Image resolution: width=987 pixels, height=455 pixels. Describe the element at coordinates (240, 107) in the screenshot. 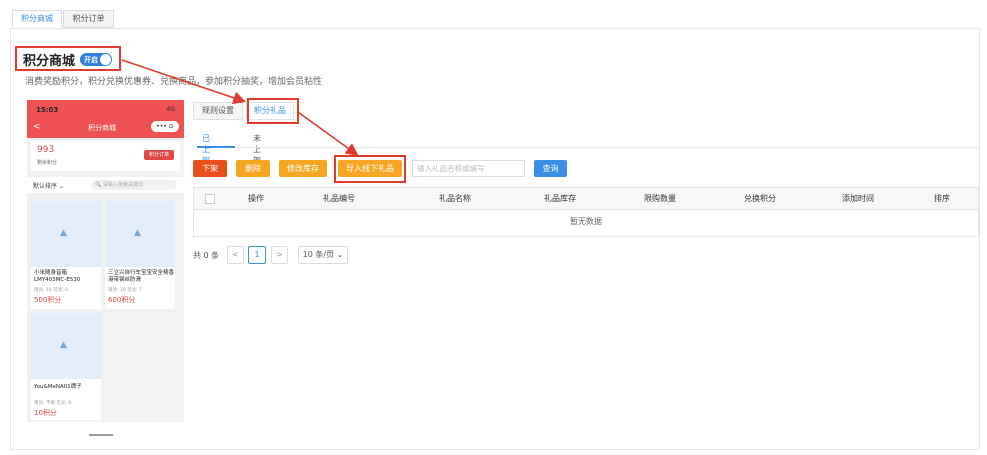

I see `annotation-arrows` at that location.